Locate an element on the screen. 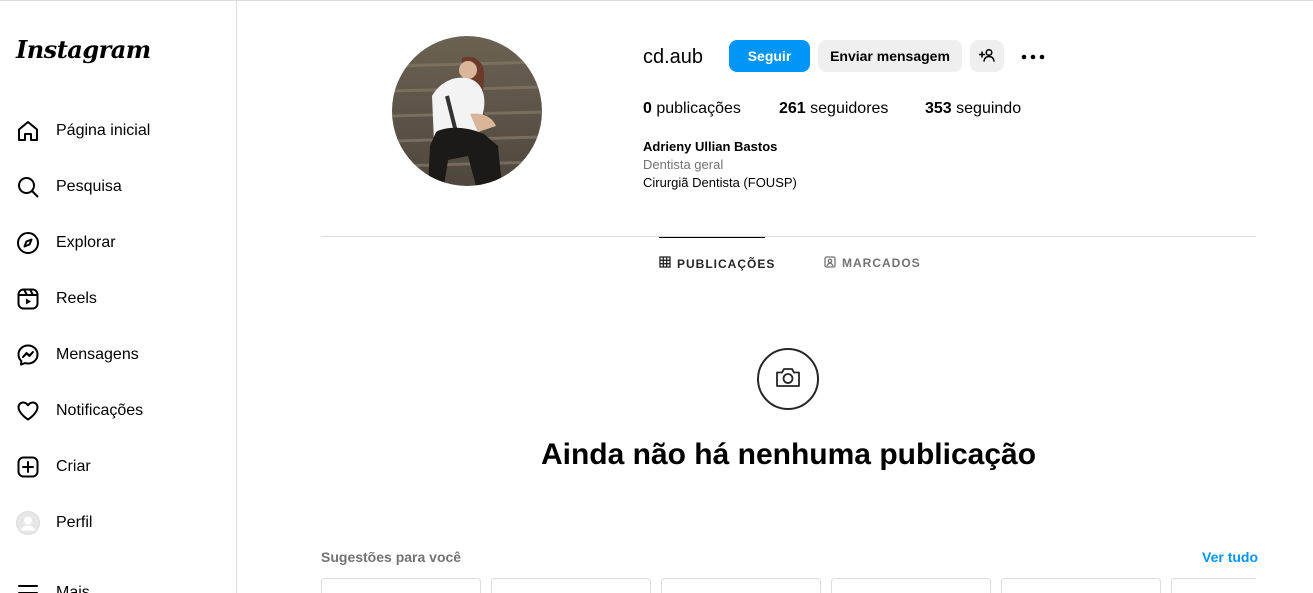  sidebar-item-label: Perfil is located at coordinates (74, 522).